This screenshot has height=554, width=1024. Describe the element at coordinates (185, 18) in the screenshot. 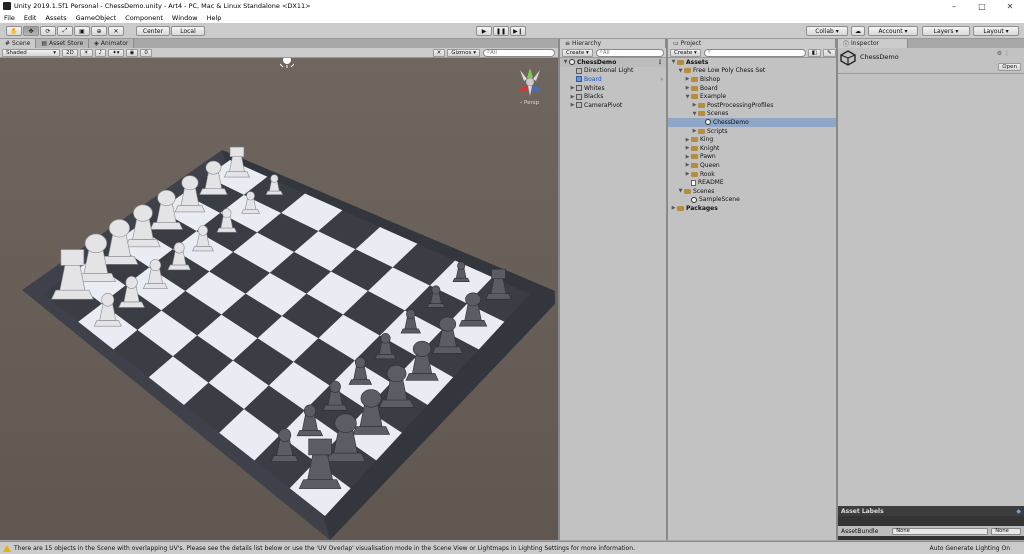

I see `menu-window: Window` at that location.